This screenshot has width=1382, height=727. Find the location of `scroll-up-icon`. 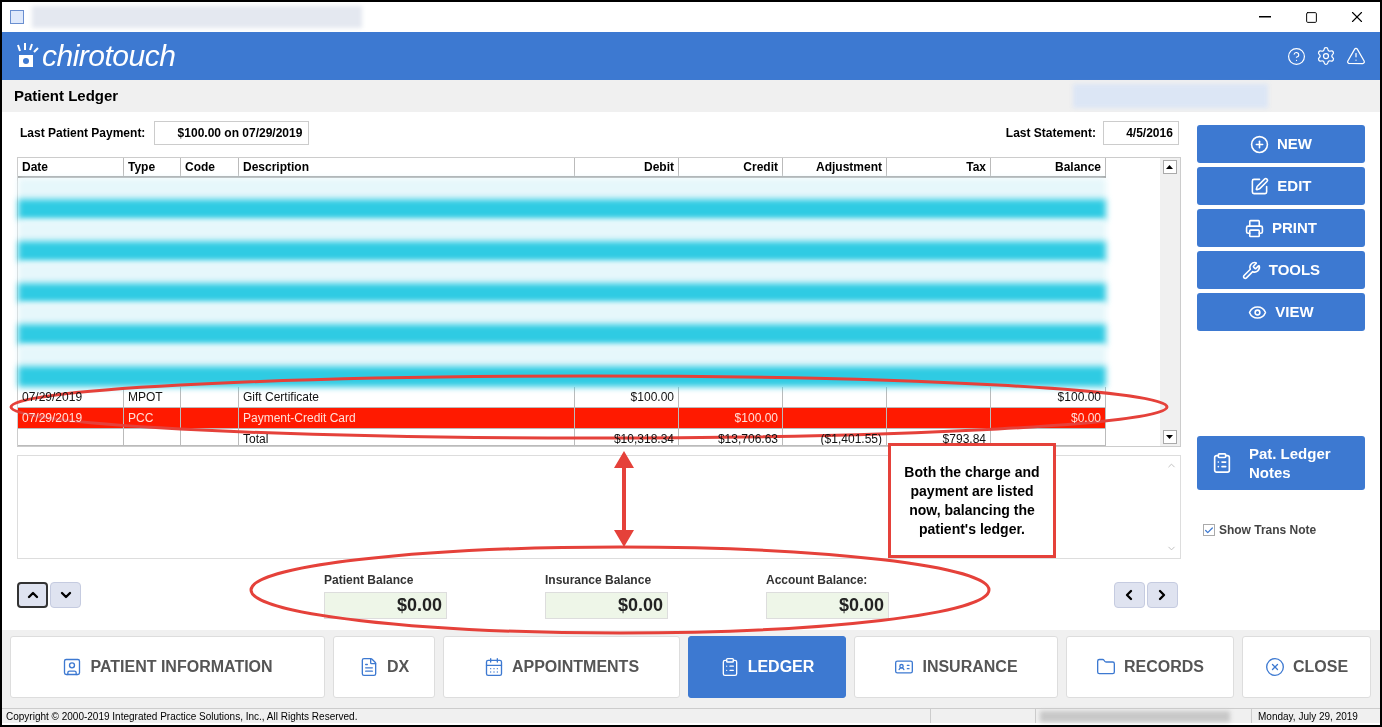

scroll-up-icon is located at coordinates (1170, 167).